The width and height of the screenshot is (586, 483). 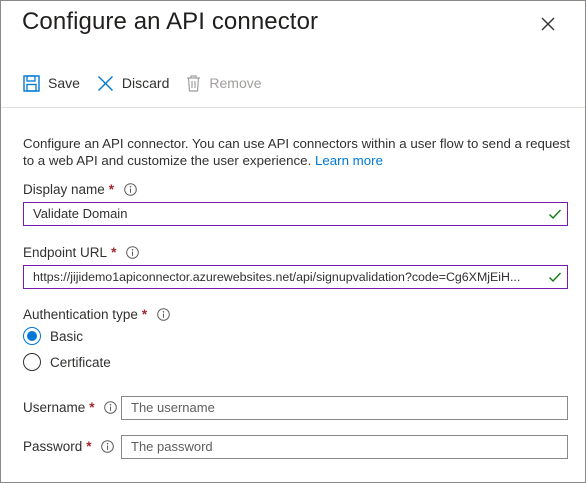 I want to click on radio-basic-label: Basic, so click(x=67, y=336).